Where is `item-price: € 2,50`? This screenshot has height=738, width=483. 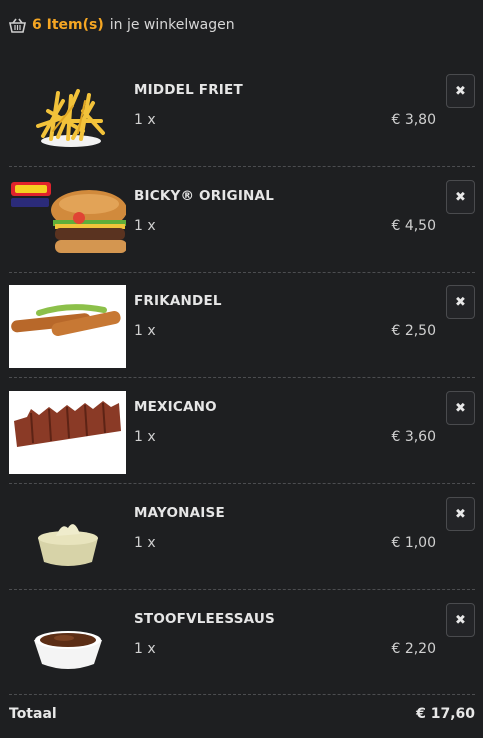
item-price: € 2,50 is located at coordinates (413, 331).